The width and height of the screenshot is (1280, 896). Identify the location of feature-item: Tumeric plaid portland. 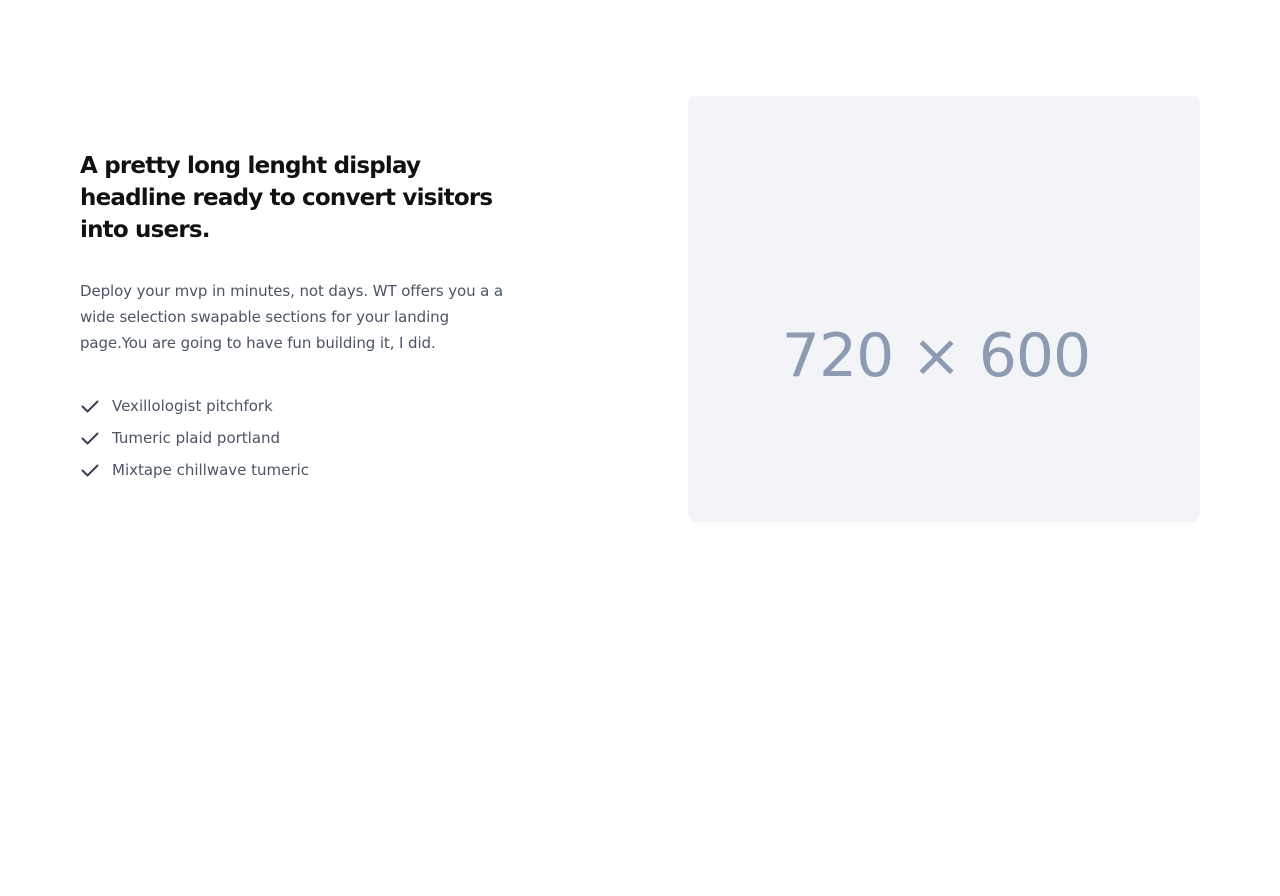
(300, 438).